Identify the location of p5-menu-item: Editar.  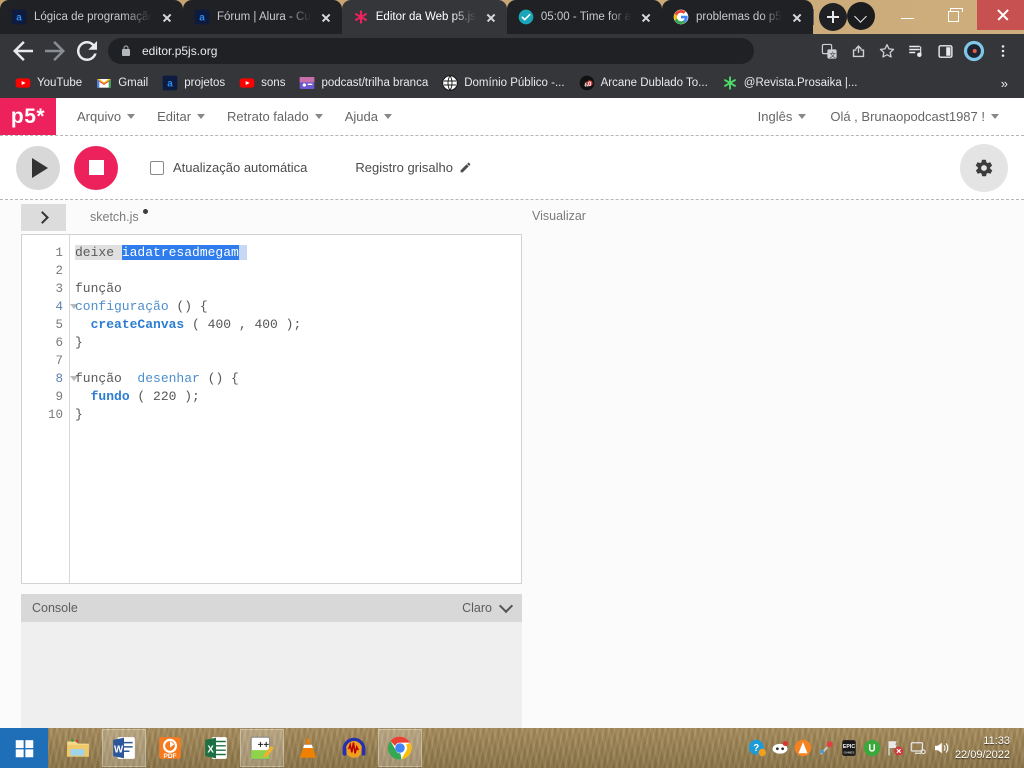
(181, 116).